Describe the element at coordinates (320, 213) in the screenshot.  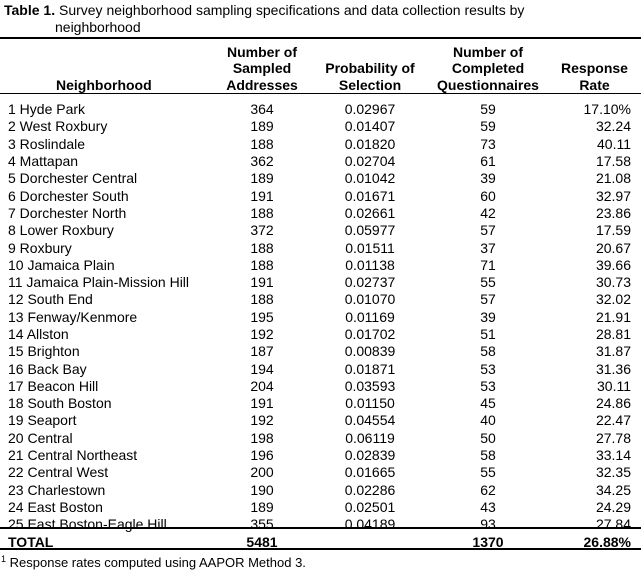
I see `table-row: 7 Dorchester North 188 0.02661 42 23.86` at that location.